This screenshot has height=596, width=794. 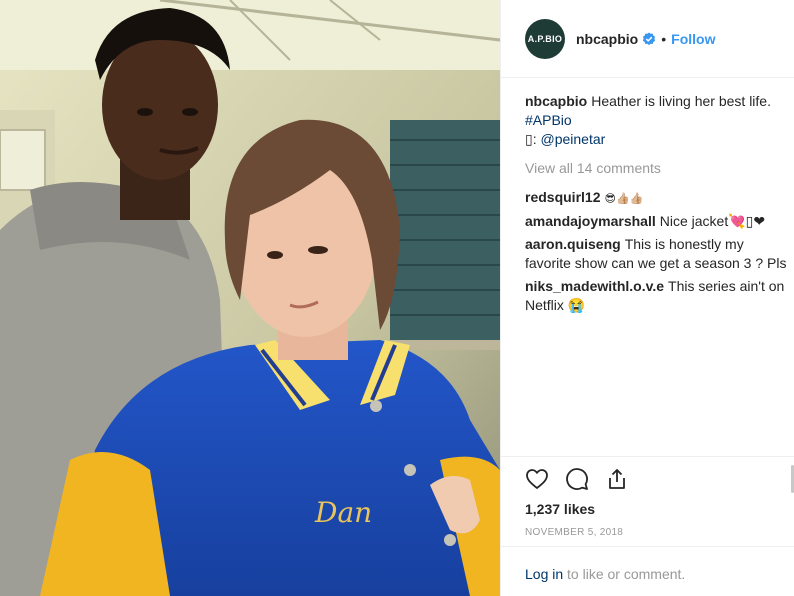 I want to click on caption-username: nbcapbio, so click(x=556, y=101).